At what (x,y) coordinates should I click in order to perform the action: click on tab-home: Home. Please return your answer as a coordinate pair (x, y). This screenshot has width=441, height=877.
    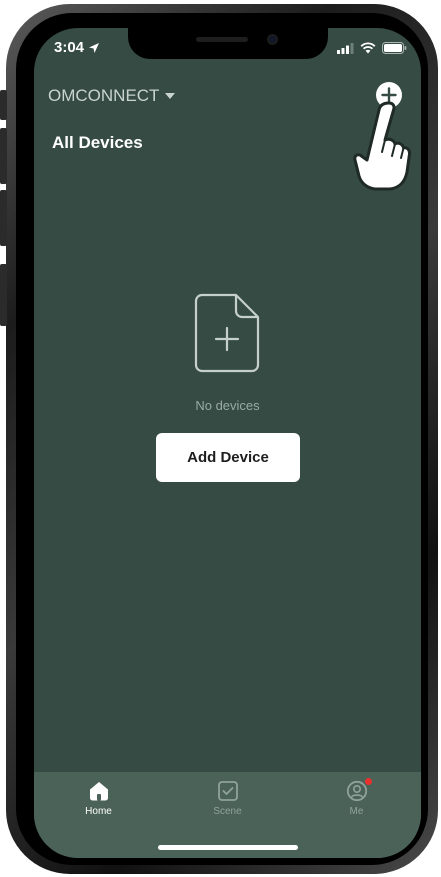
    Looking at the image, I should click on (98, 815).